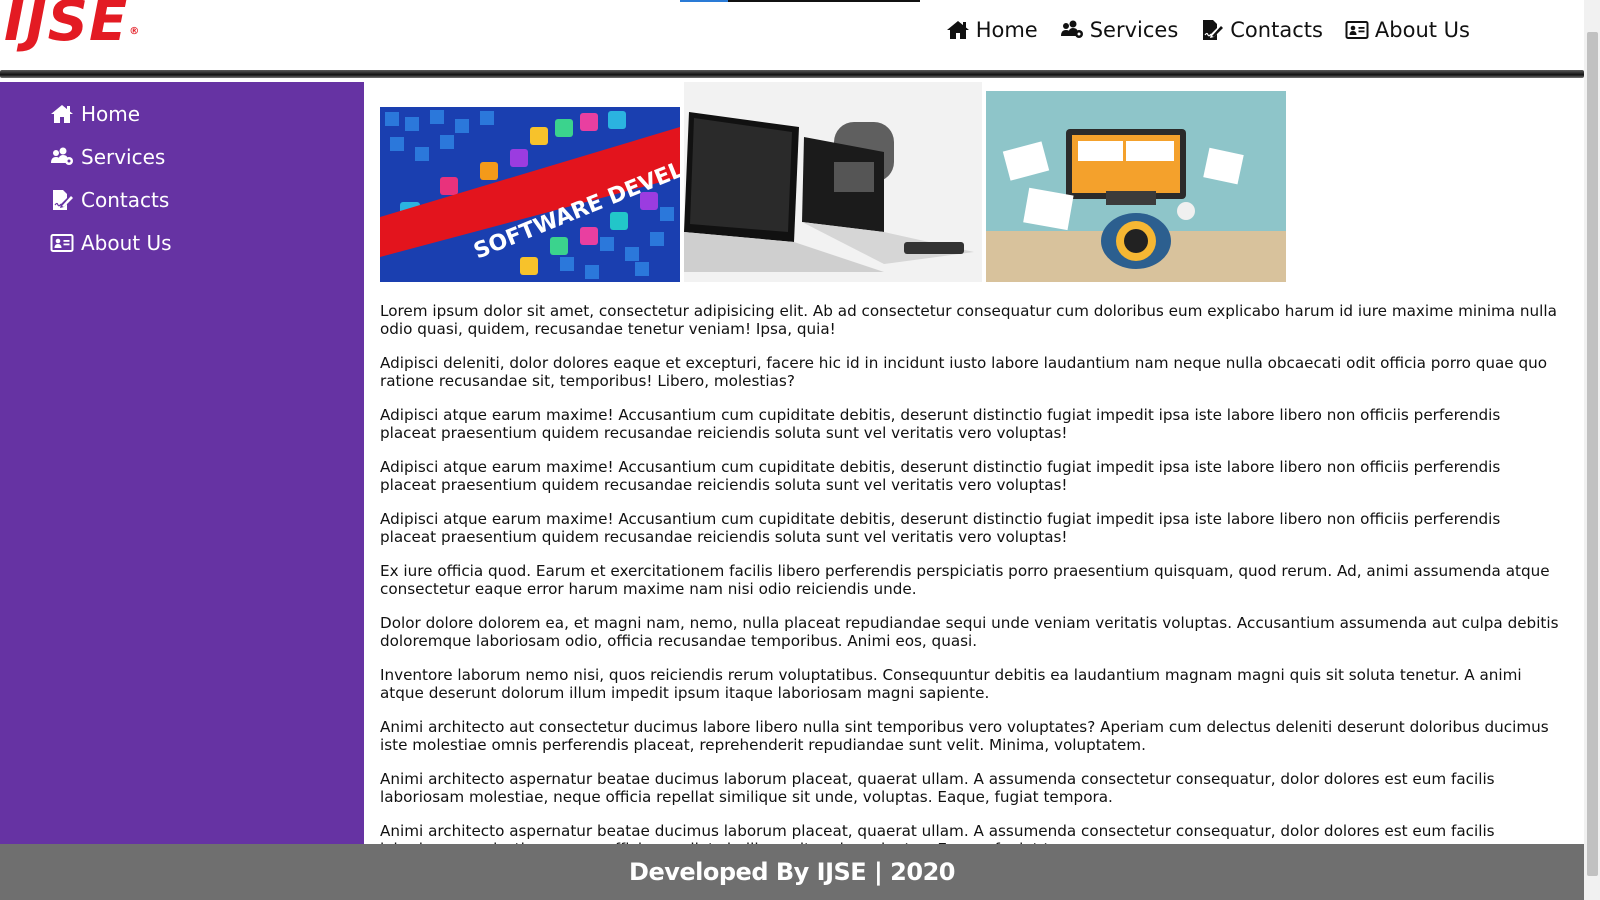 The height and width of the screenshot is (900, 1600). What do you see at coordinates (1276, 30) in the screenshot?
I see `top-nav-label: Contacts` at bounding box center [1276, 30].